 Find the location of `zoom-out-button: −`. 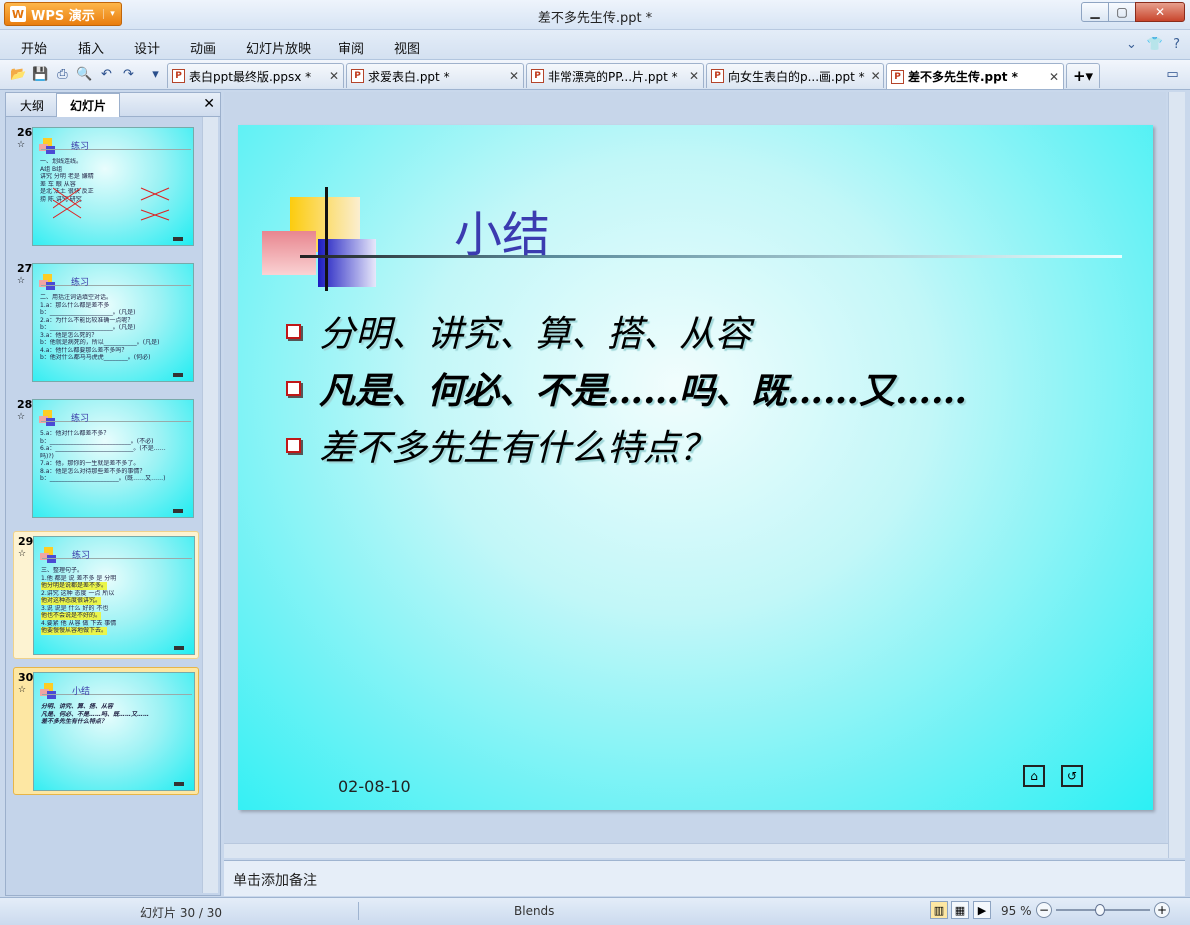

zoom-out-button: − is located at coordinates (1044, 910).